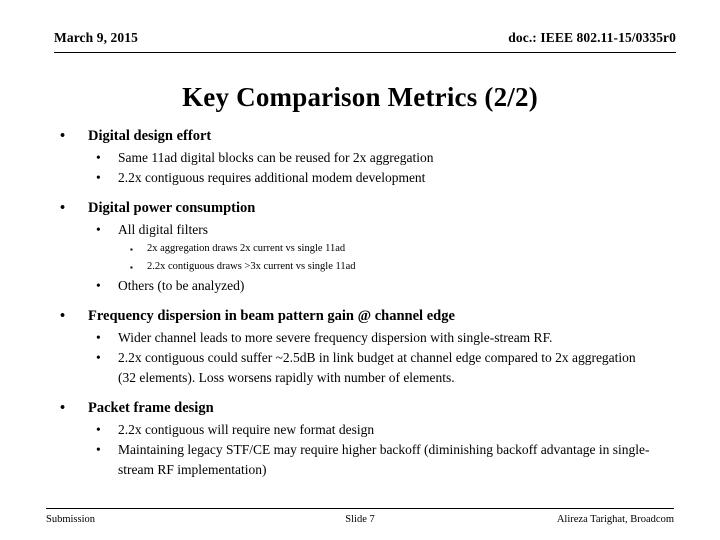 Image resolution: width=720 pixels, height=540 pixels. I want to click on footer-author: Alireza Tarighat, Broadcom, so click(615, 519).